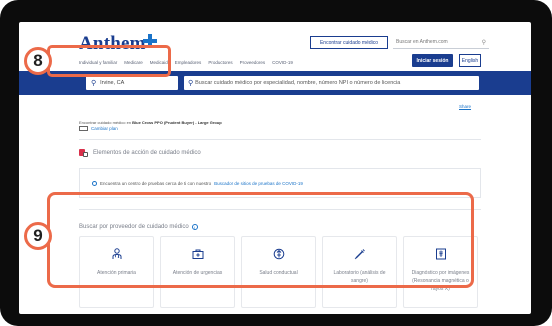 The image size is (552, 326). What do you see at coordinates (112, 83) in the screenshot?
I see `location-value: Irvine, CA` at bounding box center [112, 83].